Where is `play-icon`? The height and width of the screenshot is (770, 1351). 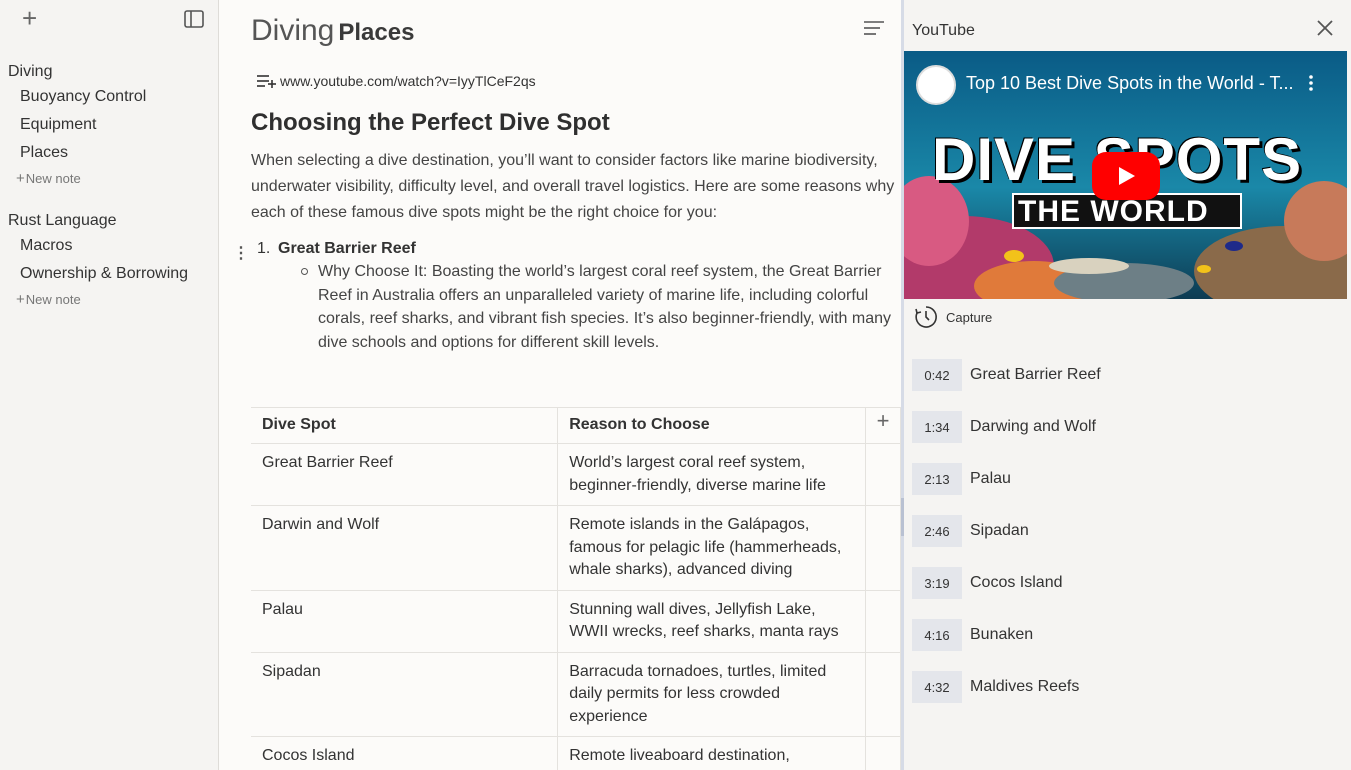
play-icon is located at coordinates (1127, 176).